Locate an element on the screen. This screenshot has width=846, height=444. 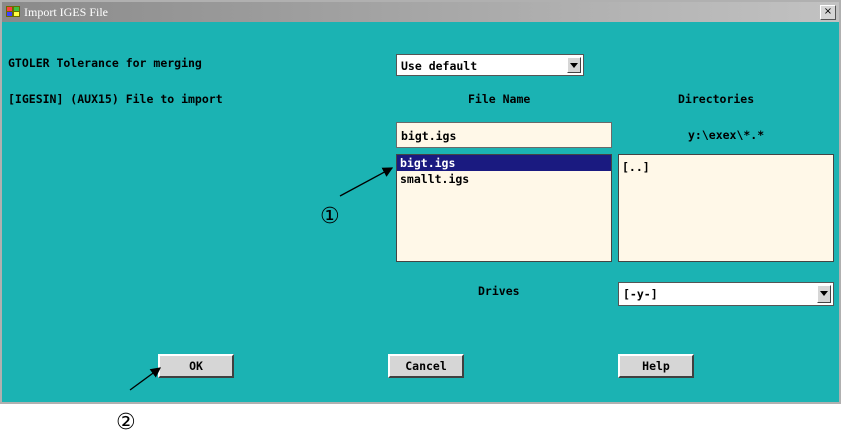
callout-2: ② is located at coordinates (126, 422).